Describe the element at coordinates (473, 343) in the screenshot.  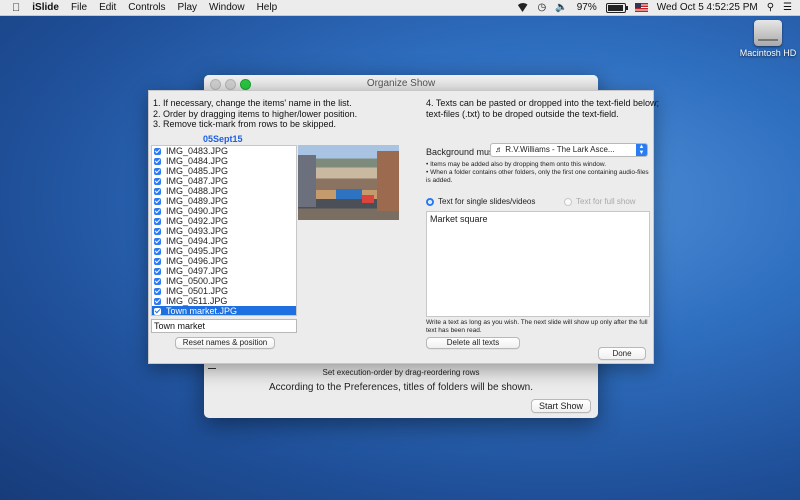
I see `delete-all-texts-button: Delete all texts` at that location.